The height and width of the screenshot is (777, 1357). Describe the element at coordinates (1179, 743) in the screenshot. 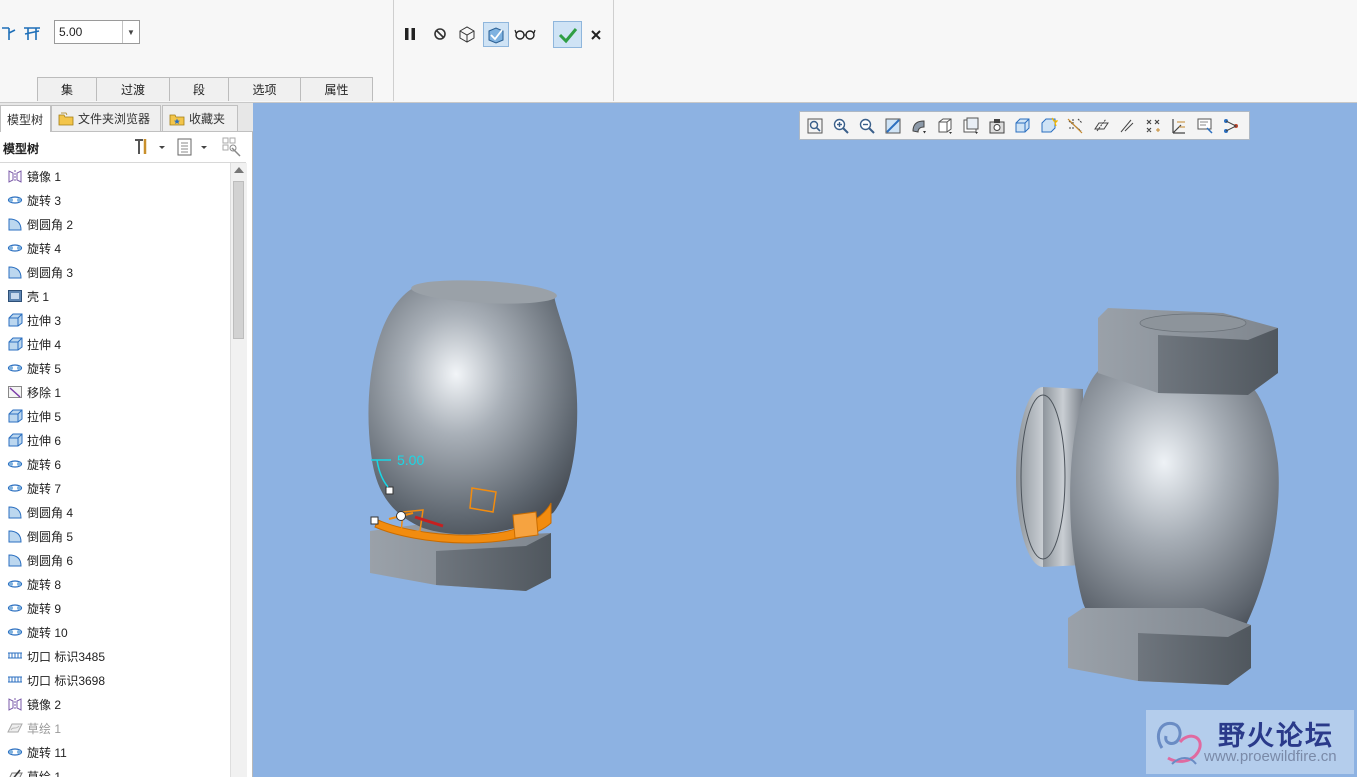

I see `forum-logo-icon` at that location.